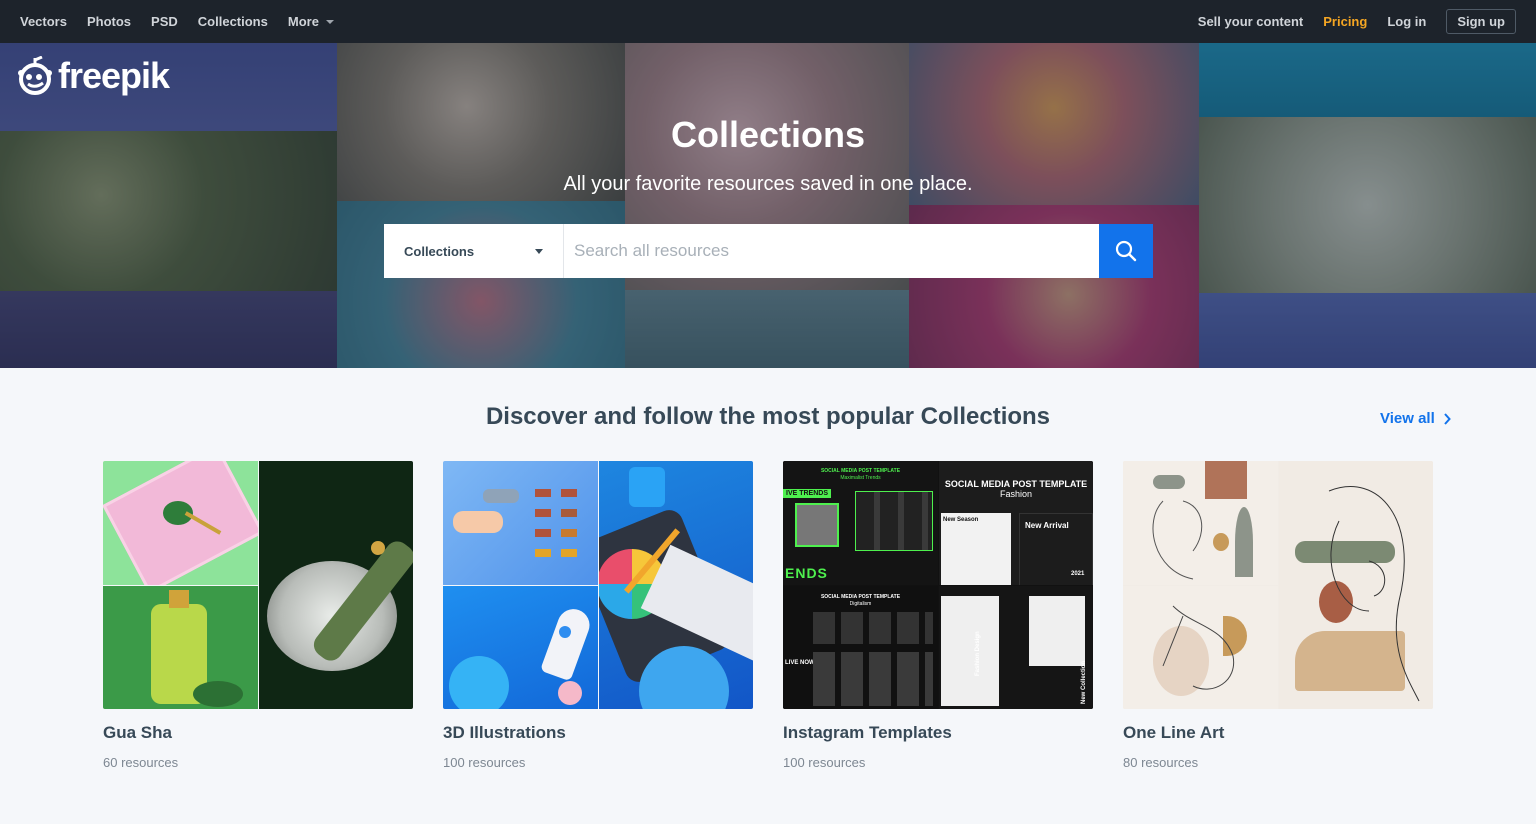 This screenshot has width=1536, height=824. I want to click on signup-button: Sign up, so click(1481, 21).